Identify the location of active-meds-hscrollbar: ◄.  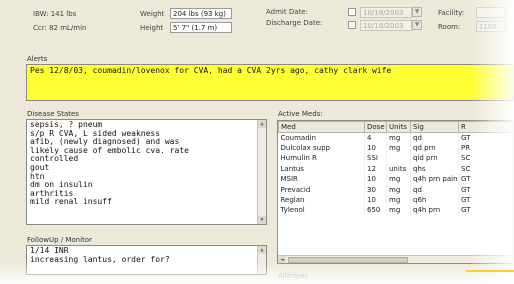
(395, 259).